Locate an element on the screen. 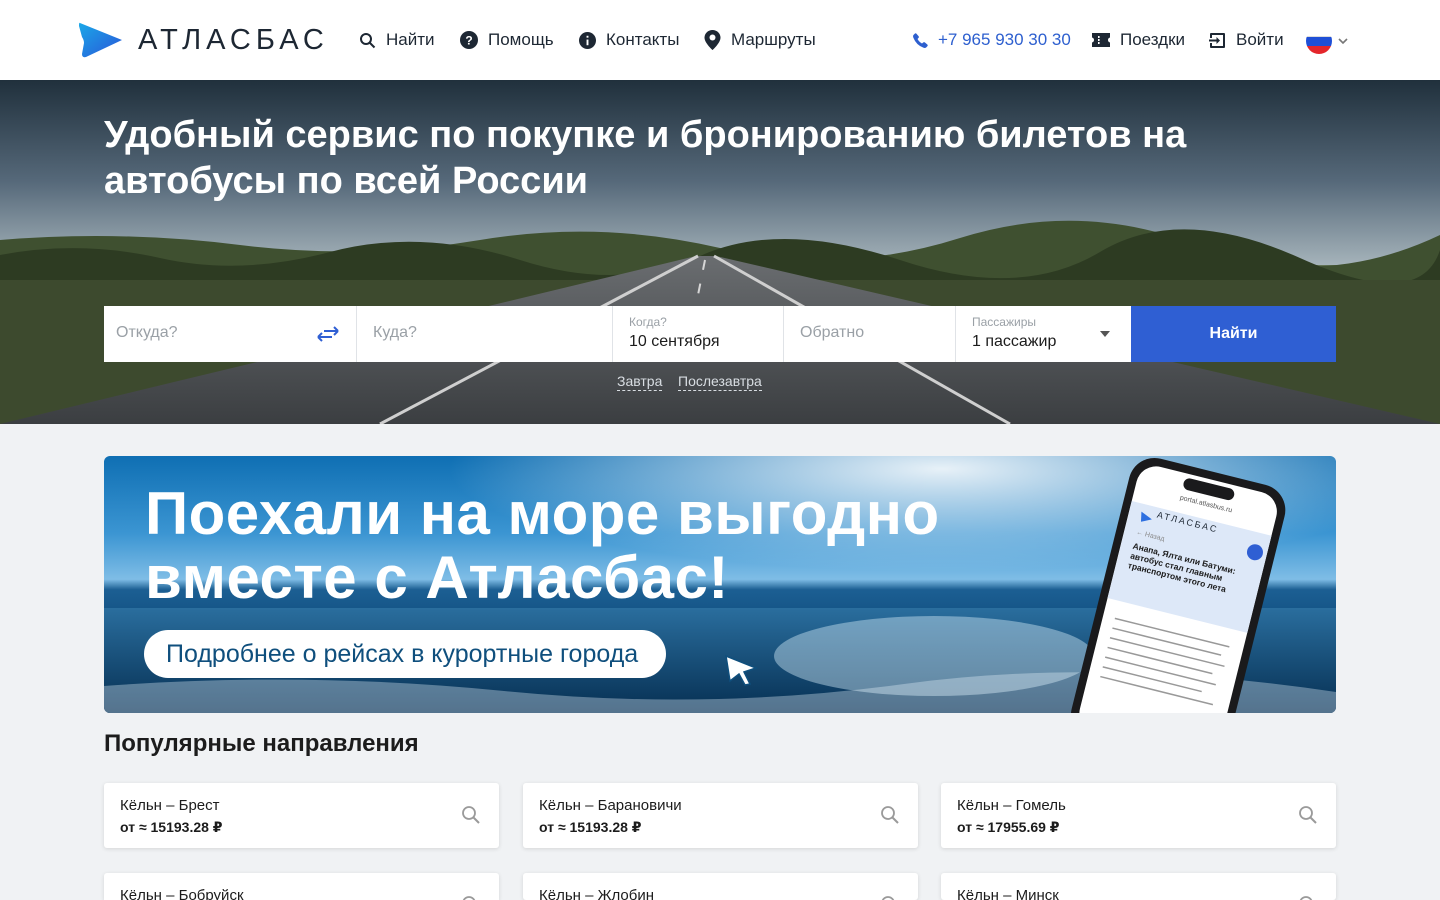 The image size is (1440, 900). from-placeholder: Откуда? is located at coordinates (147, 332).